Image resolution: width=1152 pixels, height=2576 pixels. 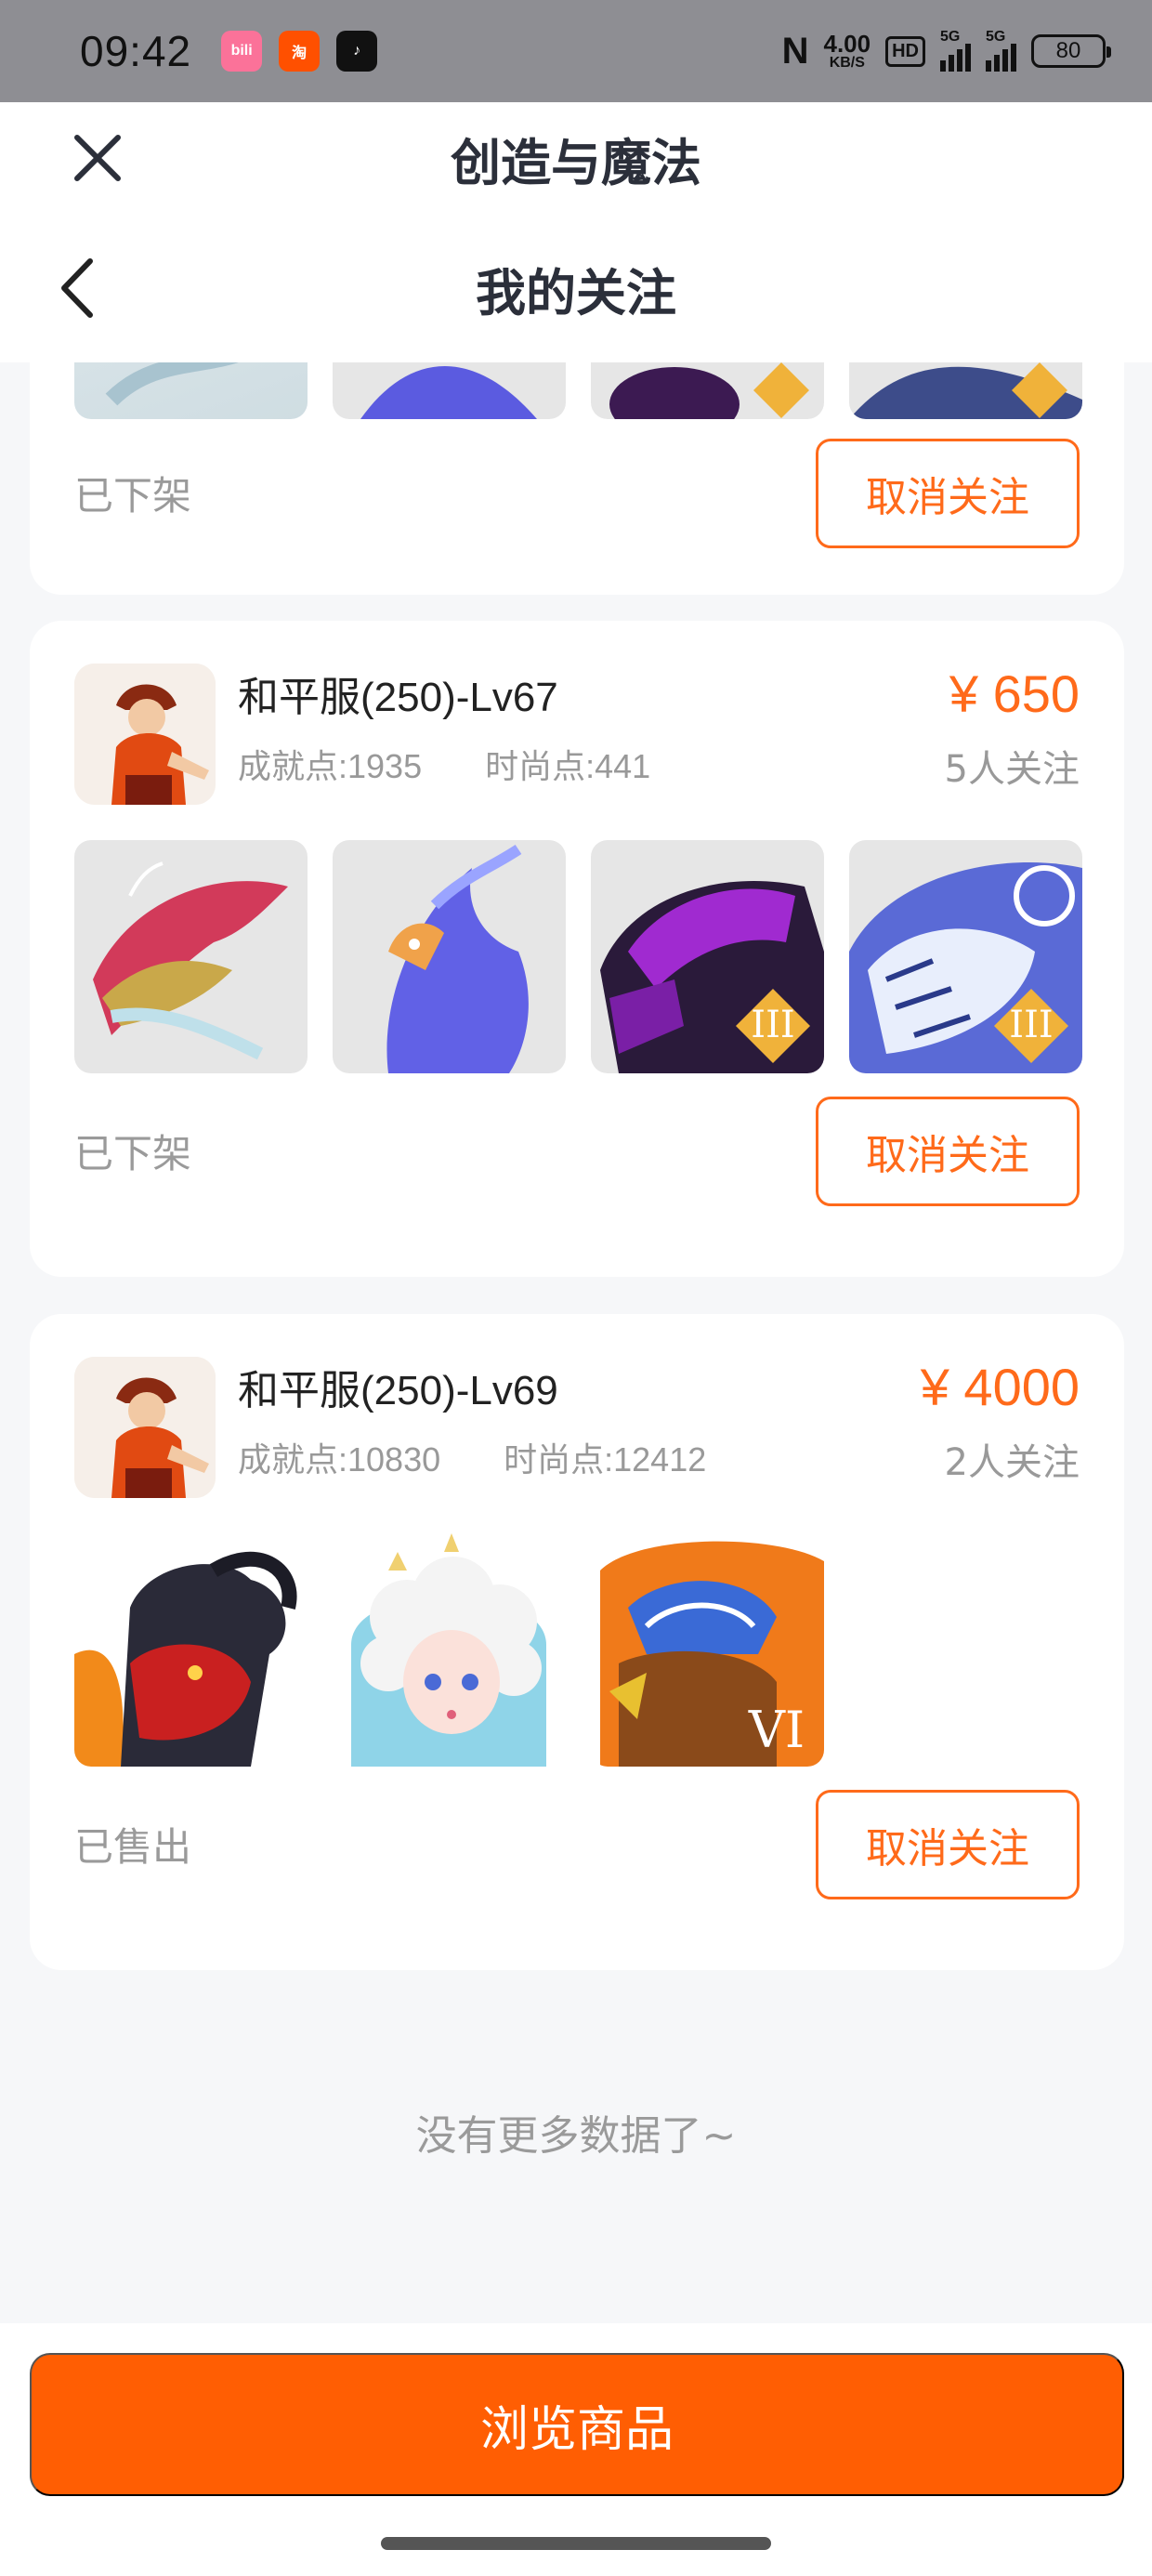 I want to click on page-header: 我的关注, so click(x=576, y=288).